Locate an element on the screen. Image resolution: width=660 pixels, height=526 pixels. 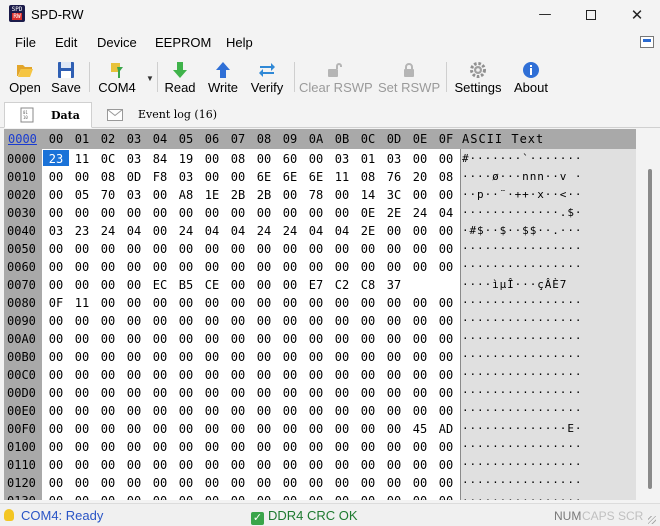
open-button: Open is located at coordinates (25, 77).